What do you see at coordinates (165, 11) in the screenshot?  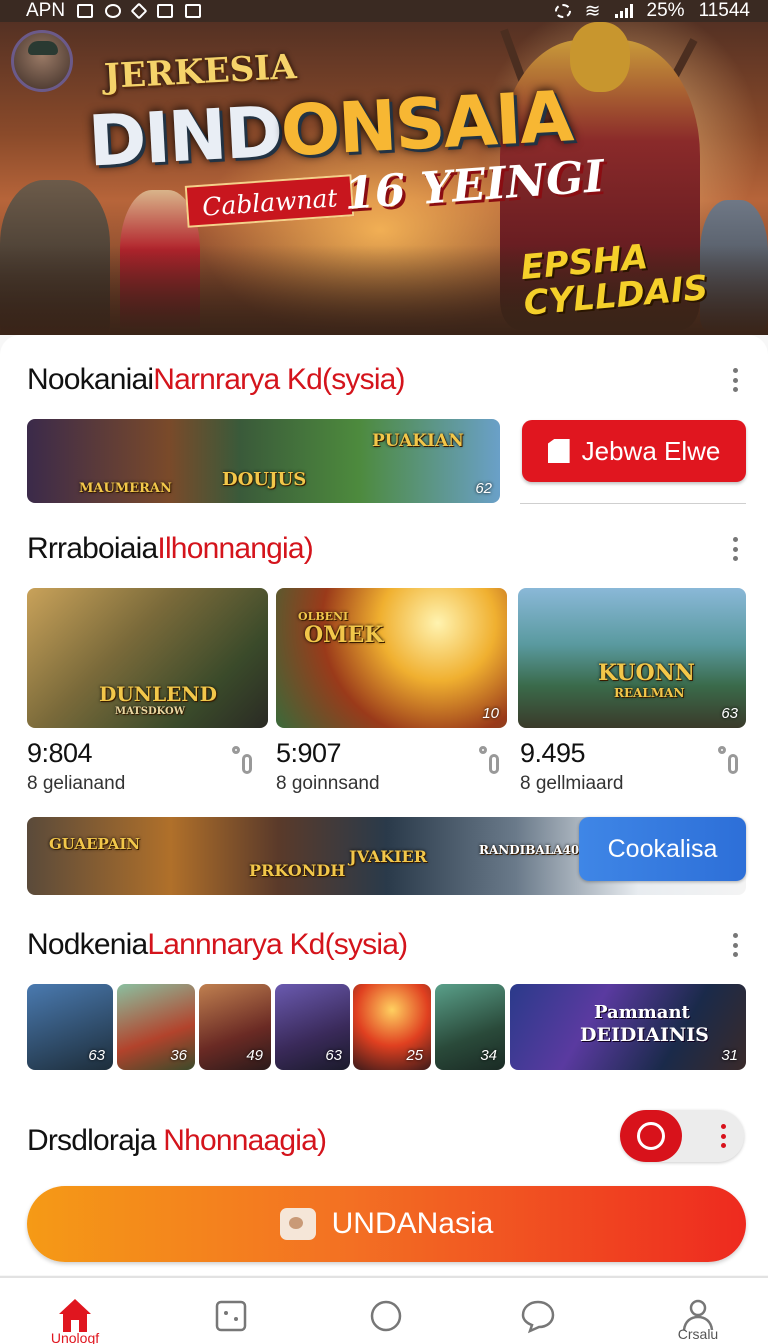 I see `image-icon` at bounding box center [165, 11].